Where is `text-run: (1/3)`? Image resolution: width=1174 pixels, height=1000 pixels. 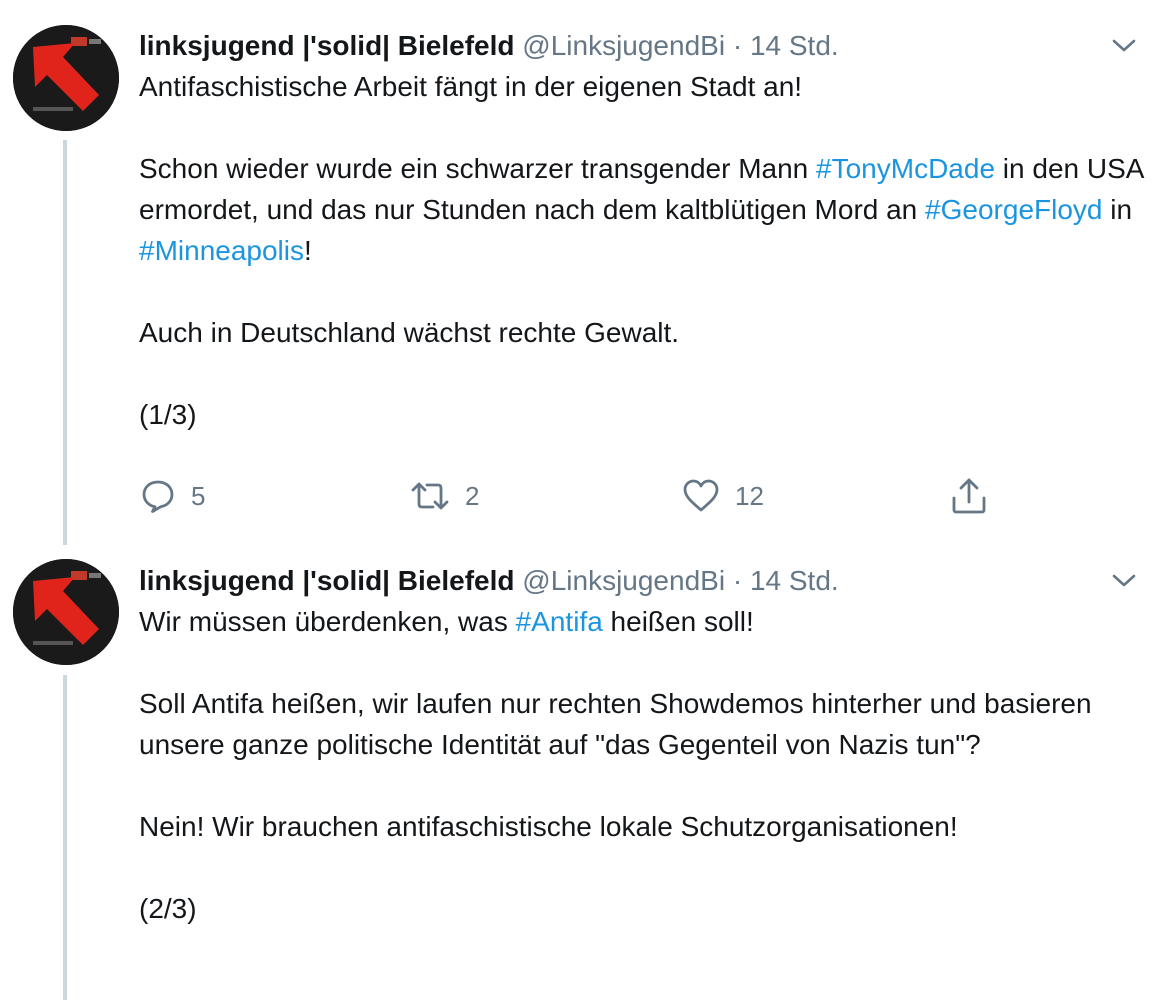
text-run: (1/3) is located at coordinates (168, 414).